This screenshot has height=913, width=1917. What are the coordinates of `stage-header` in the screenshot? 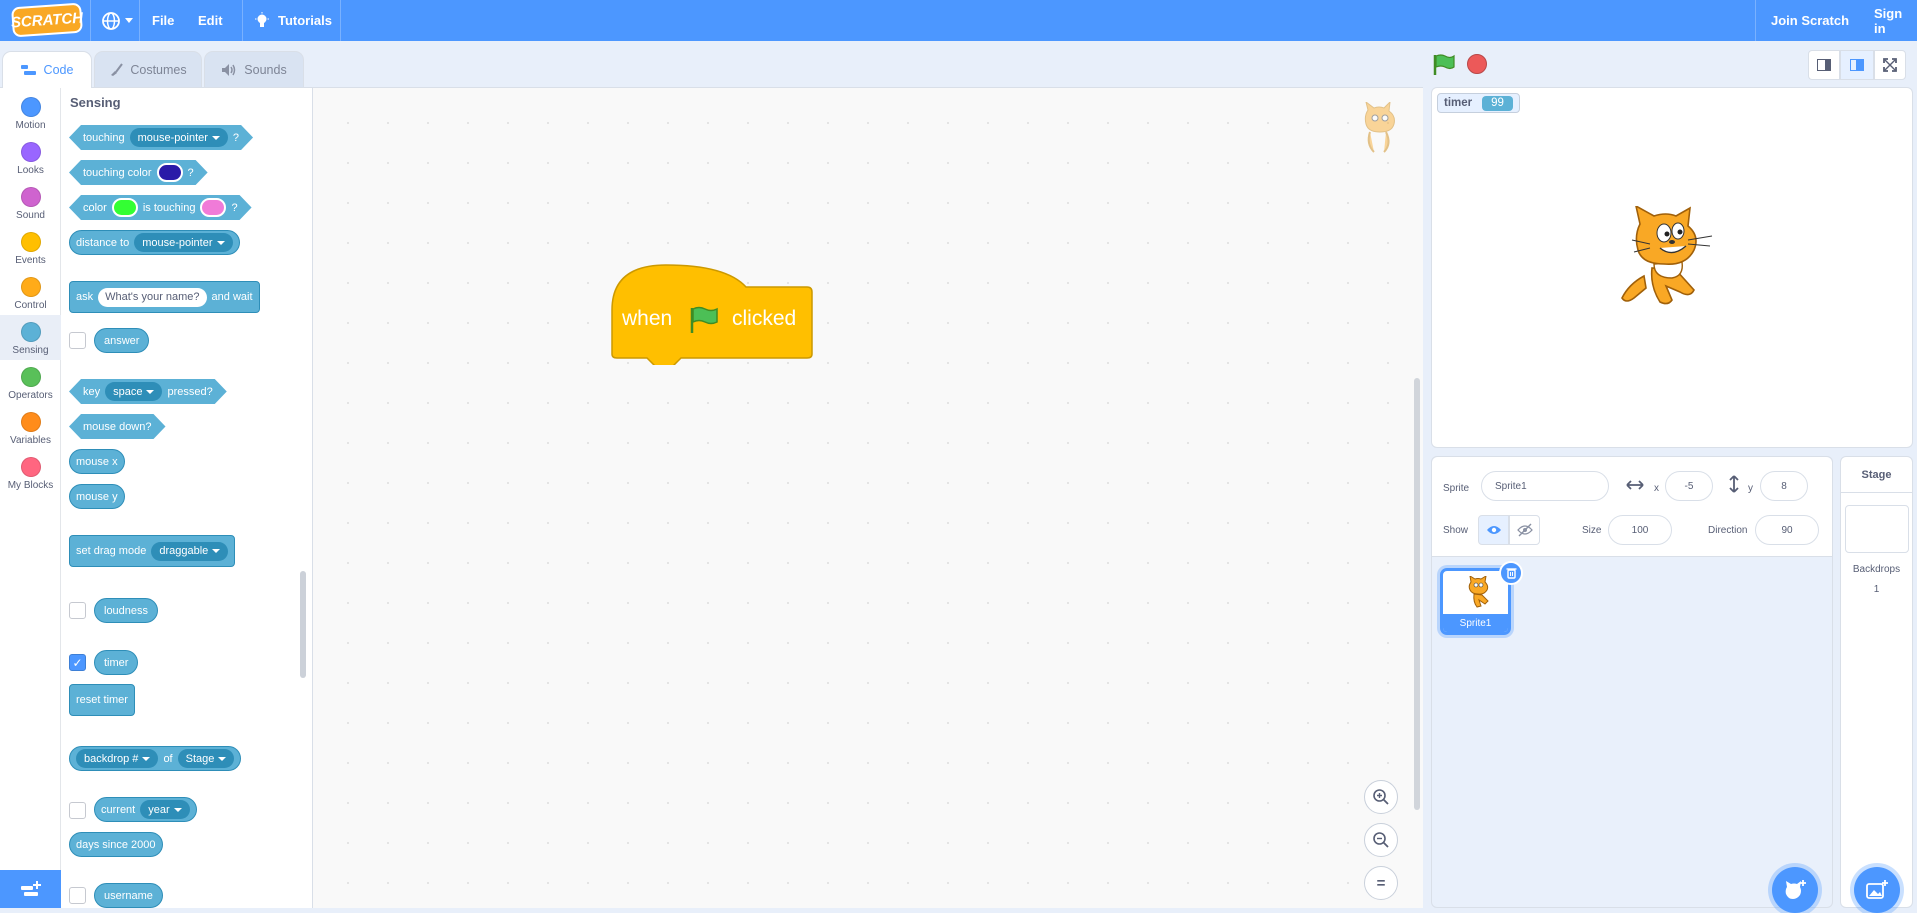 It's located at (1673, 64).